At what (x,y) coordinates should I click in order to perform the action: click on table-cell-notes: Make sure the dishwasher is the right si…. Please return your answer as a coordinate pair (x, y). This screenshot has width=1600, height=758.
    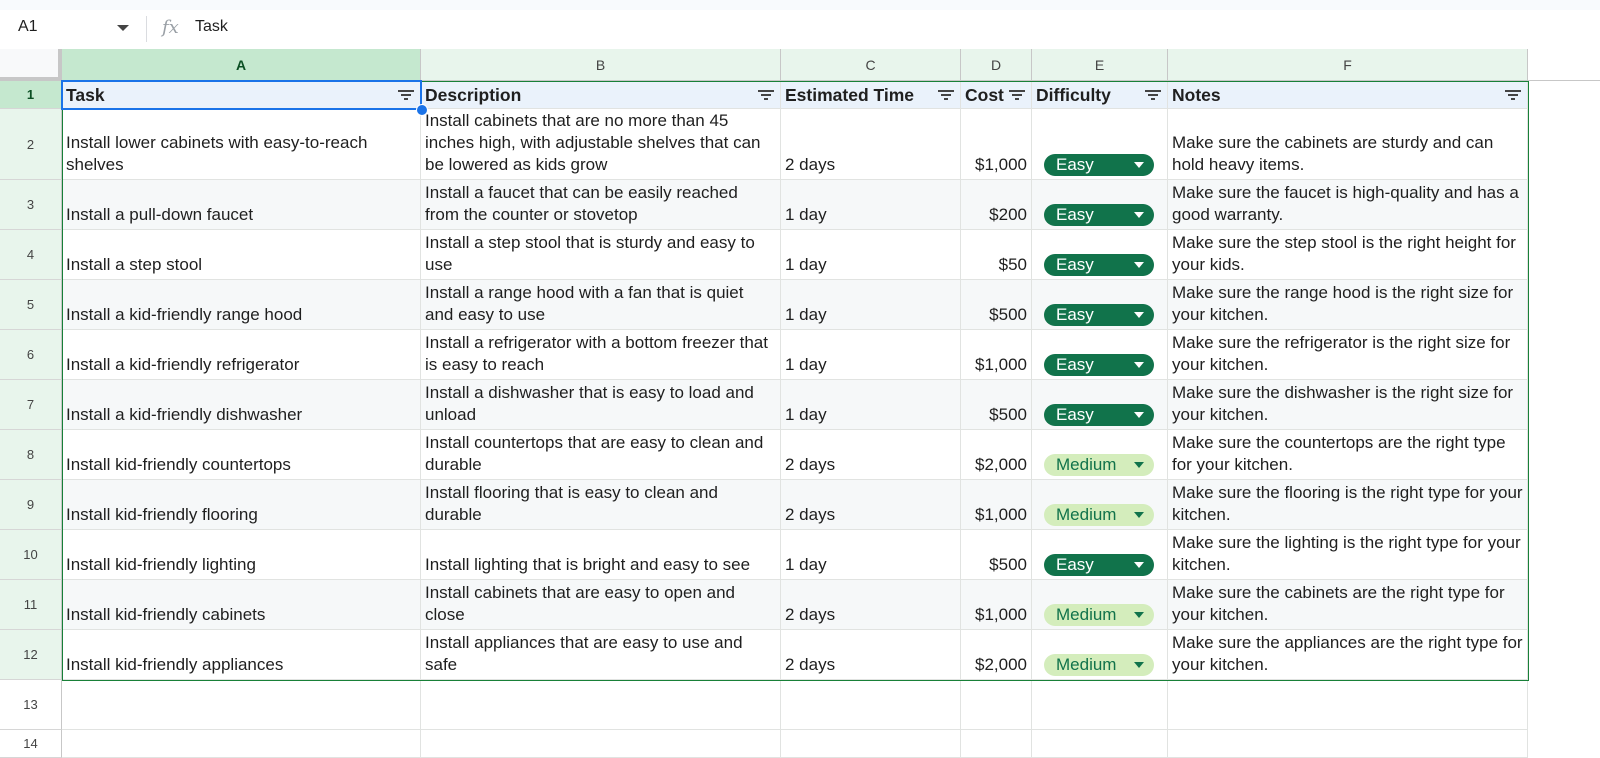
    Looking at the image, I should click on (1348, 405).